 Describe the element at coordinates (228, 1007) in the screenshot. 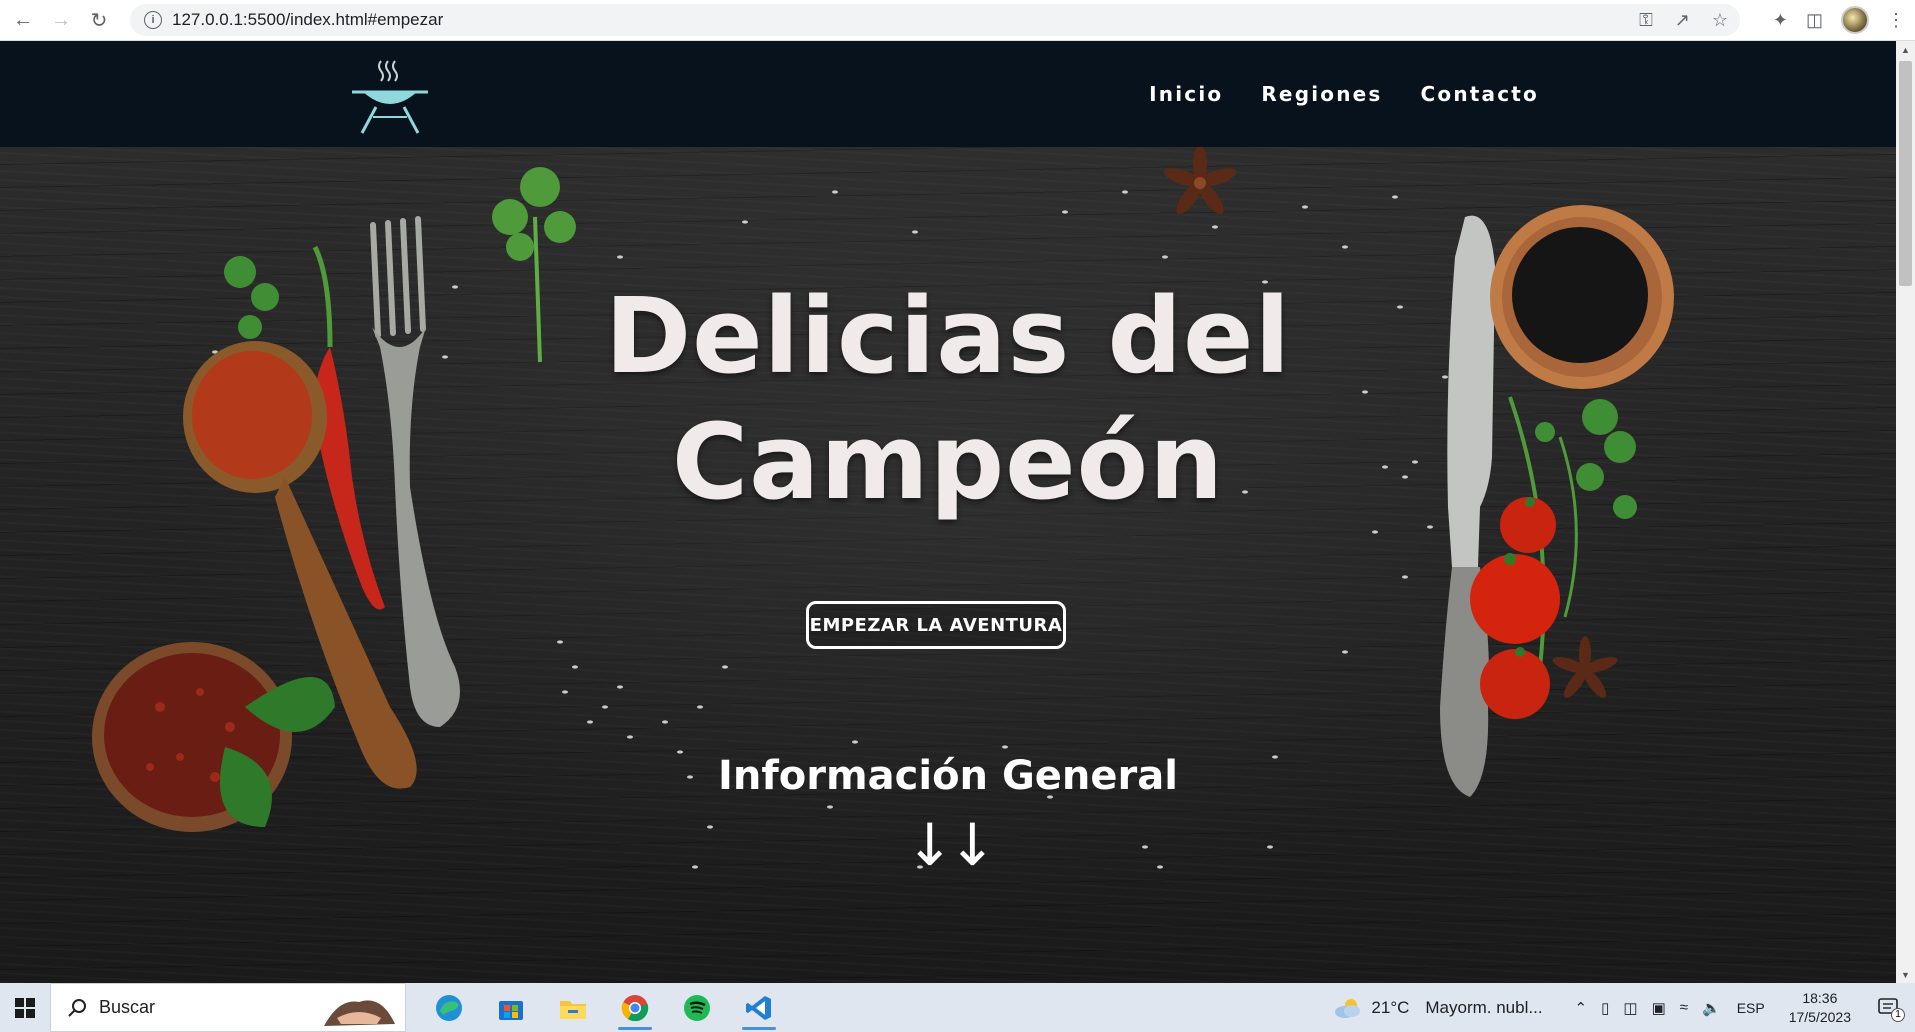

I see `taskbar-search: Buscar` at that location.